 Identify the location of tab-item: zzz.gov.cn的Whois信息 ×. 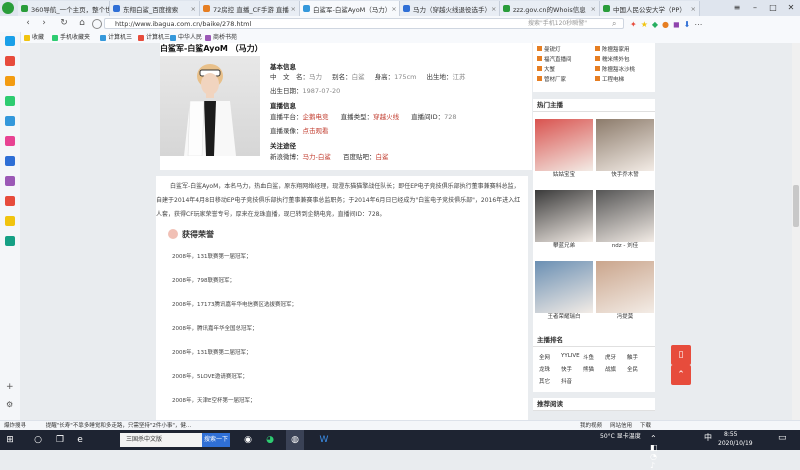
(550, 8).